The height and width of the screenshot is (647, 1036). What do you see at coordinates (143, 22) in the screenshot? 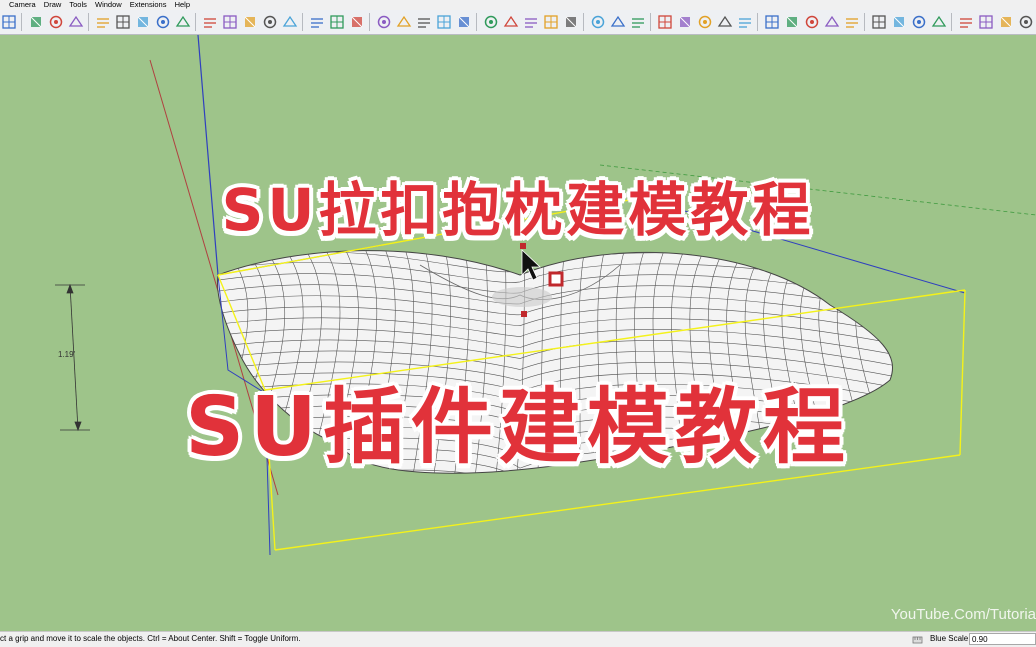
I see `section-cut-icon` at bounding box center [143, 22].